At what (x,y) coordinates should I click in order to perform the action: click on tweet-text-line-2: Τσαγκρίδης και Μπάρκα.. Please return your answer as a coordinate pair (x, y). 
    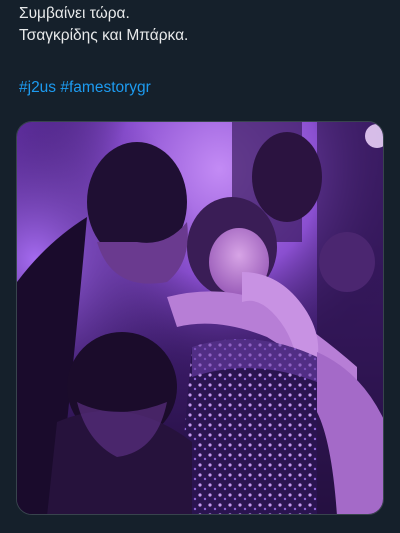
    Looking at the image, I should click on (104, 35).